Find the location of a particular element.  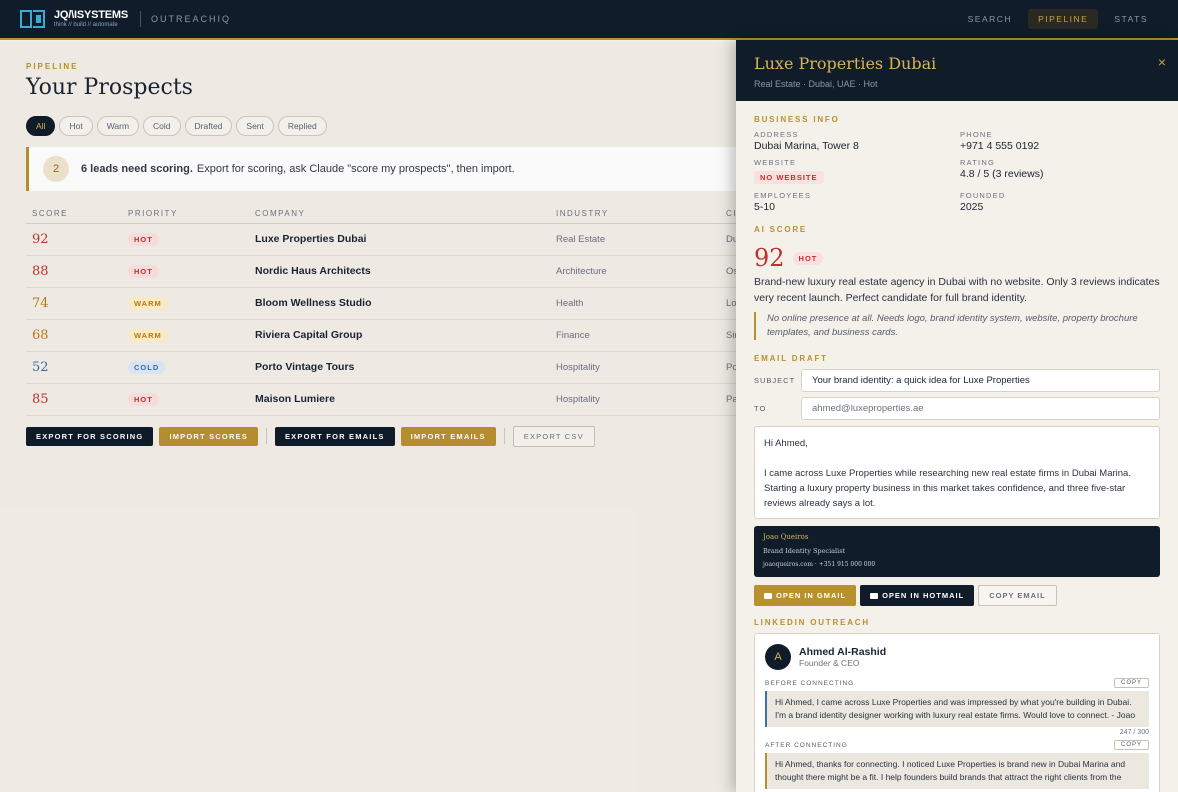

signature-role: Brand Identity Specialist is located at coordinates (804, 551).